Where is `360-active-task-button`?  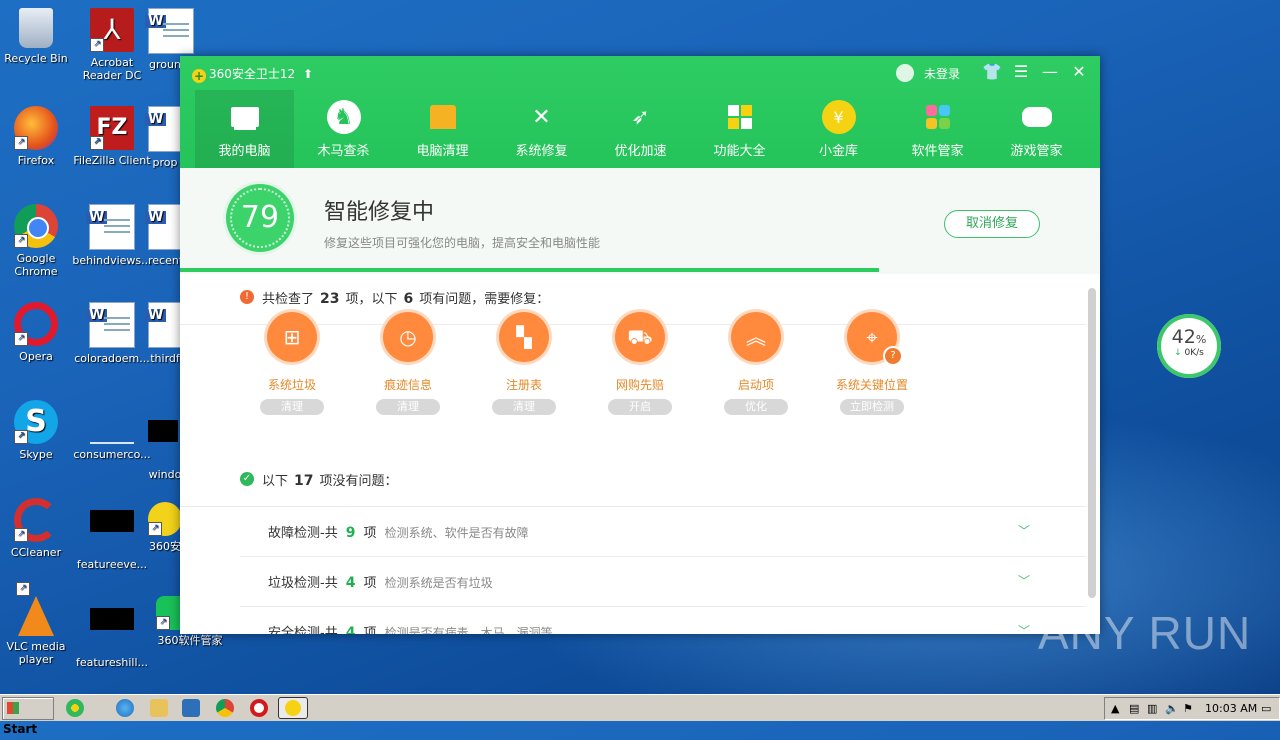 360-active-task-button is located at coordinates (293, 708).